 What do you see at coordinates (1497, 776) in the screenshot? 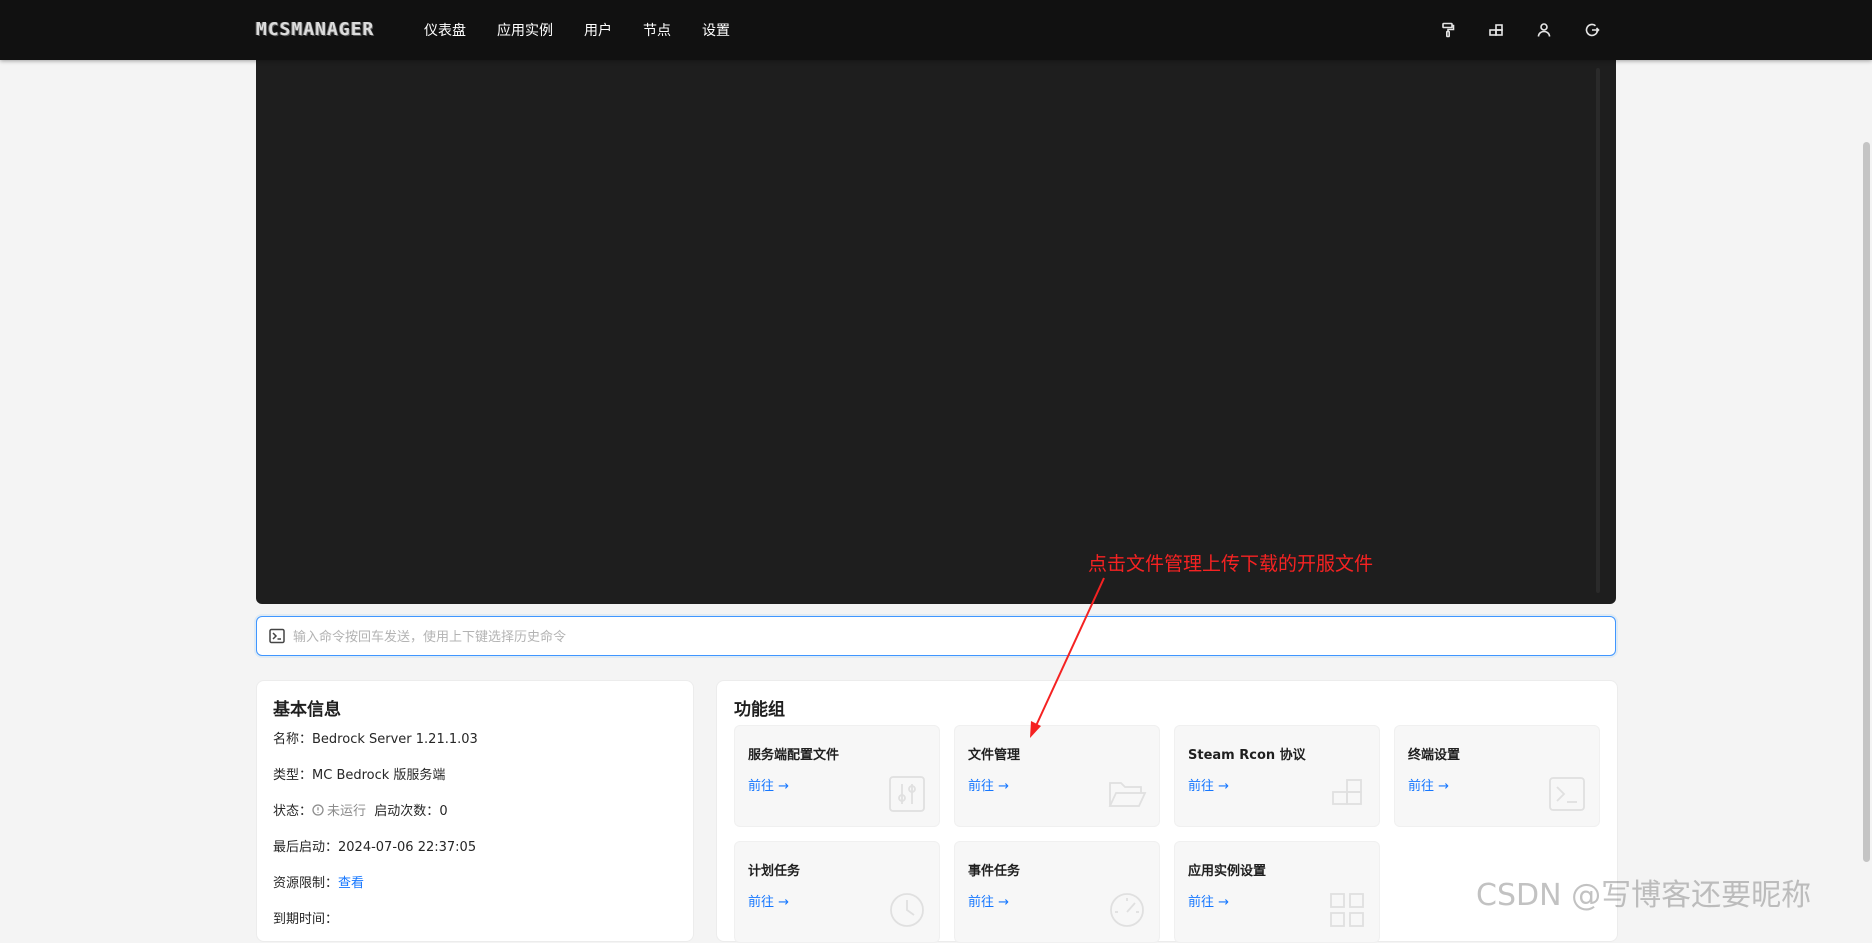
I see `tile-terminal-settings: 终端设置 前往` at bounding box center [1497, 776].